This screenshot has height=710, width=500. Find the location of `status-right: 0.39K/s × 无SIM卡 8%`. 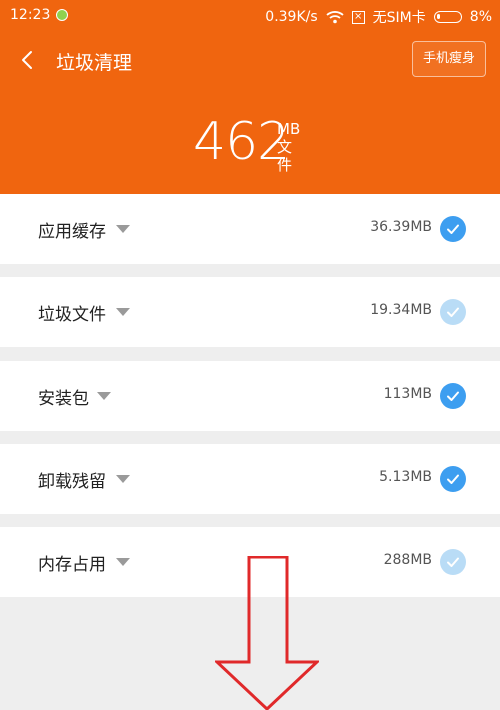

status-right: 0.39K/s × 无SIM卡 8% is located at coordinates (378, 17).